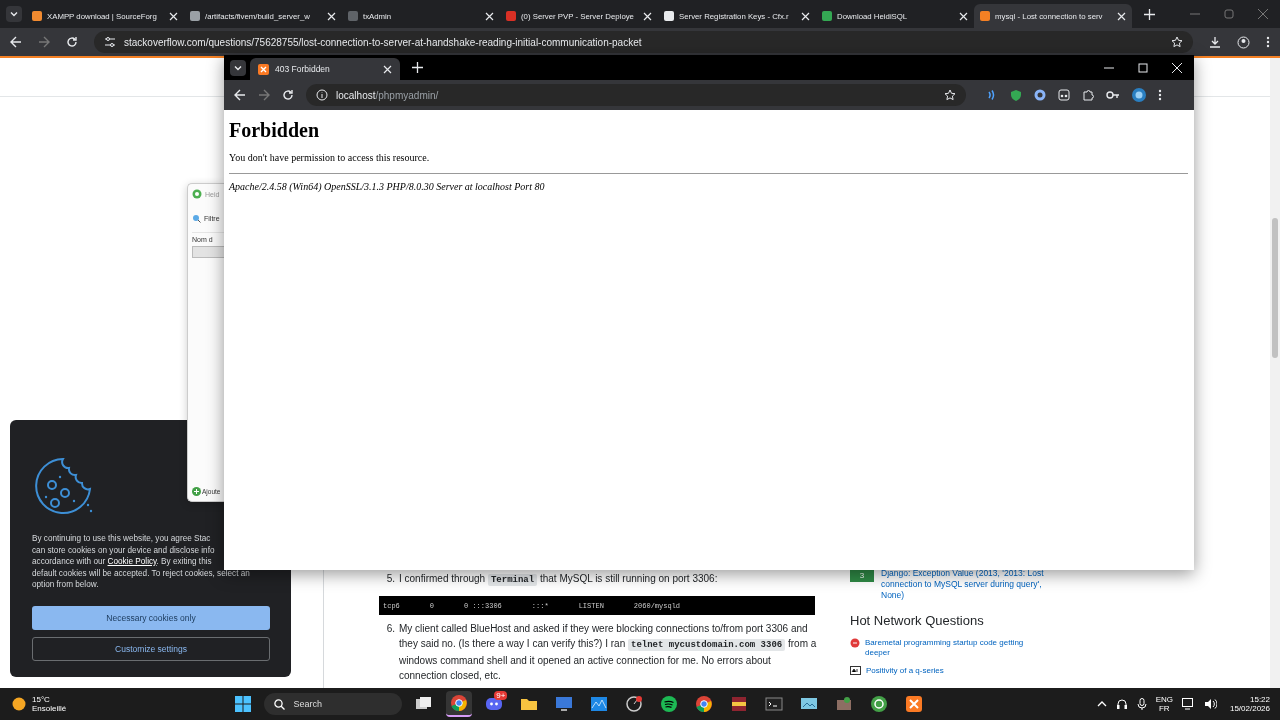 This screenshot has width=1280, height=720. What do you see at coordinates (1243, 42) in the screenshot?
I see `profile-icon` at bounding box center [1243, 42].